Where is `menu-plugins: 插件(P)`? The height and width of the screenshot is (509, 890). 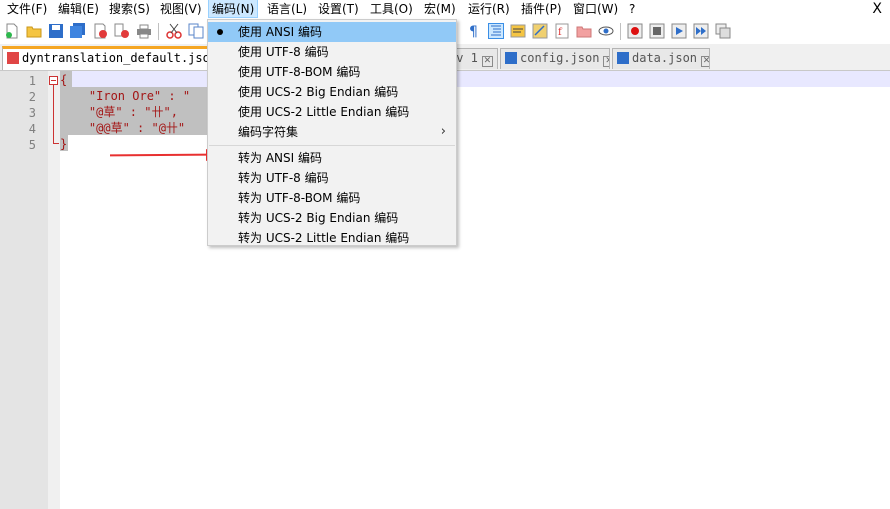
menu-plugins: 插件(P) is located at coordinates (541, 9).